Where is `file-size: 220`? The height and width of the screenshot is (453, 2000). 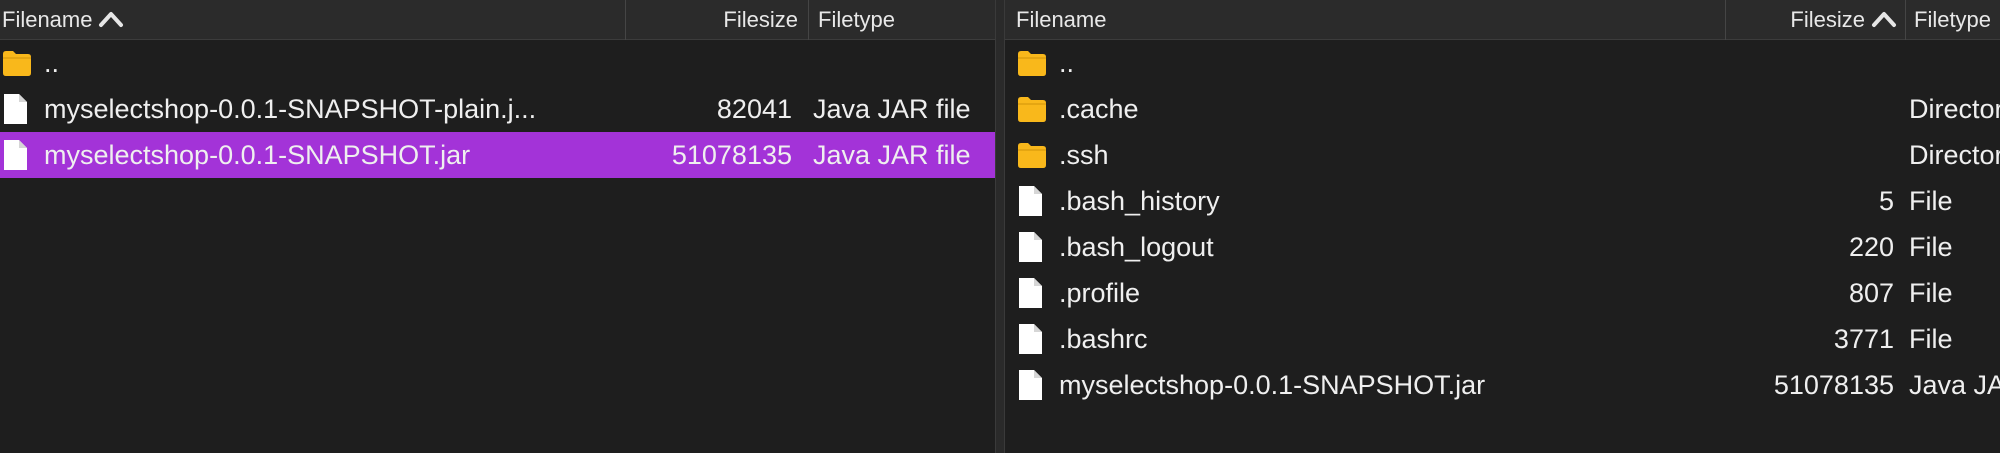 file-size: 220 is located at coordinates (1871, 247).